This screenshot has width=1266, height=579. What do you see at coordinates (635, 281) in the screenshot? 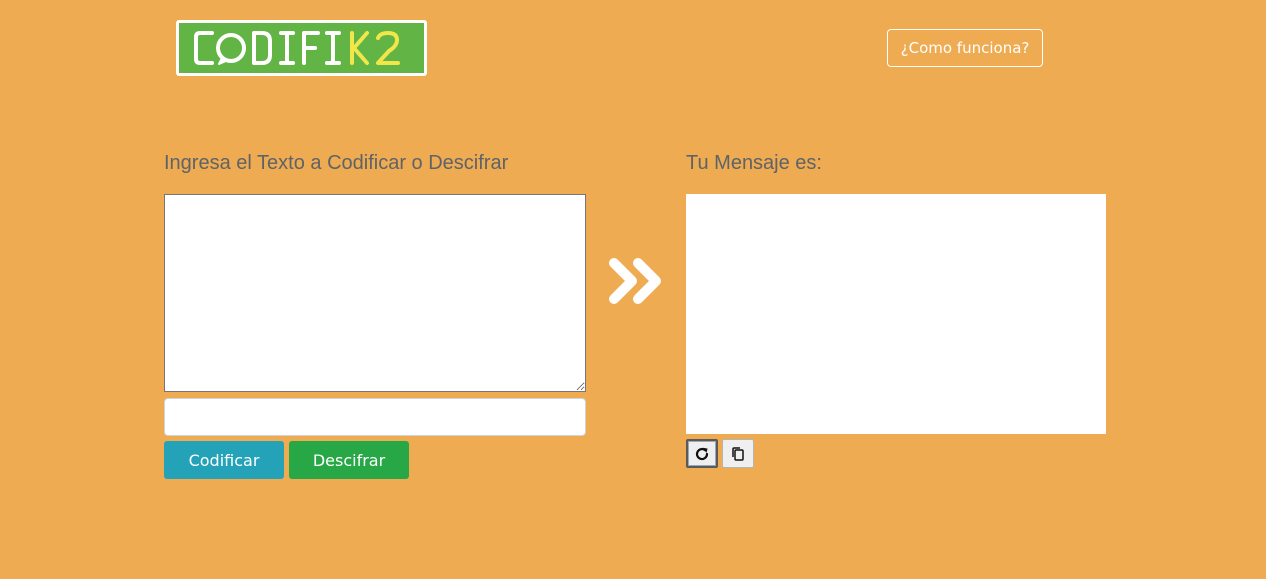
I see `double-chevron-right-icon` at bounding box center [635, 281].